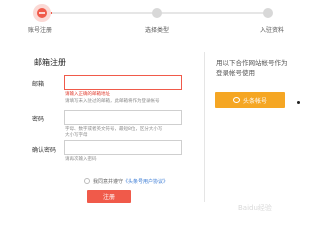 The width and height of the screenshot is (320, 240). Describe the element at coordinates (123, 82) in the screenshot. I see `email-field` at that location.